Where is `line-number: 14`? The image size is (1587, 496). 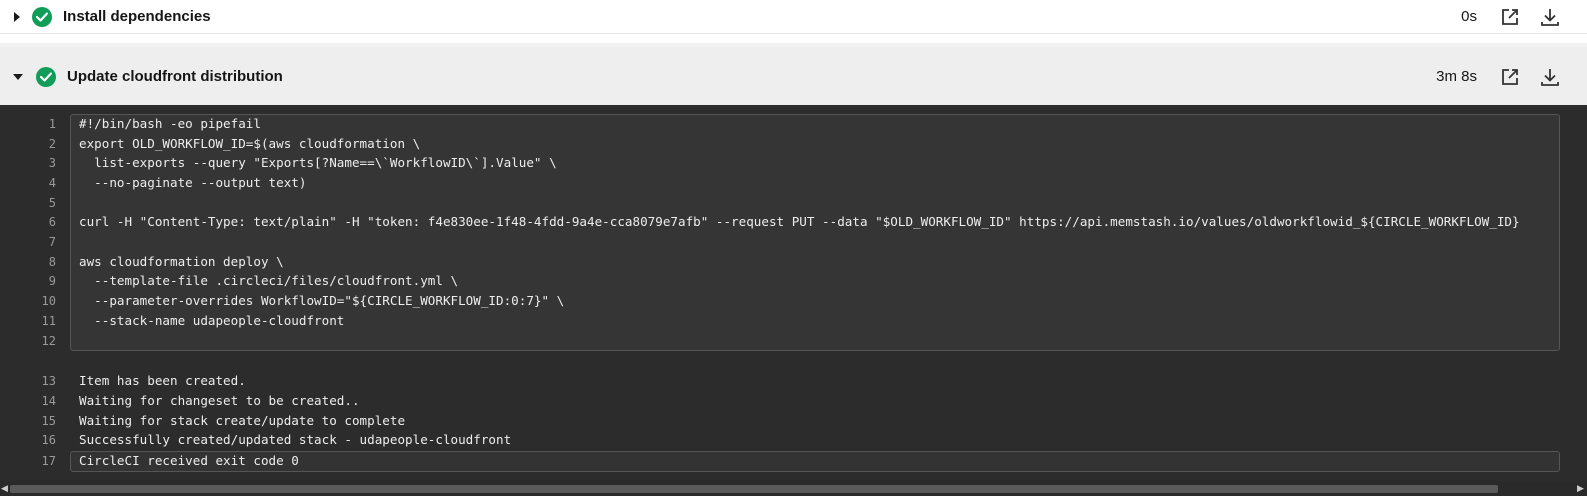 line-number: 14 is located at coordinates (48, 401).